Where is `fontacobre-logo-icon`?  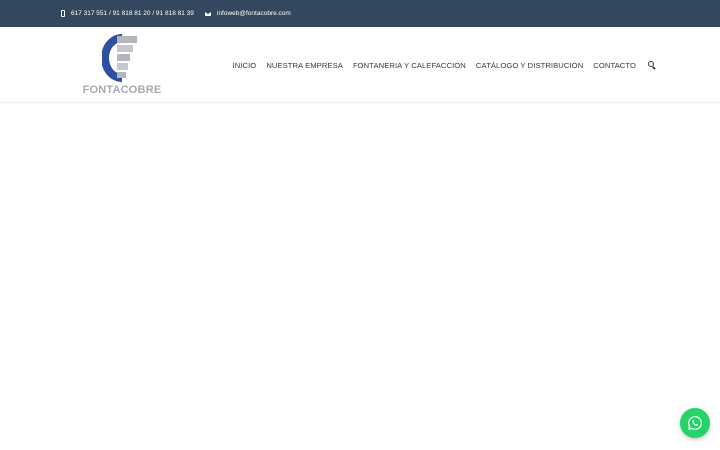 fontacobre-logo-icon is located at coordinates (119, 58).